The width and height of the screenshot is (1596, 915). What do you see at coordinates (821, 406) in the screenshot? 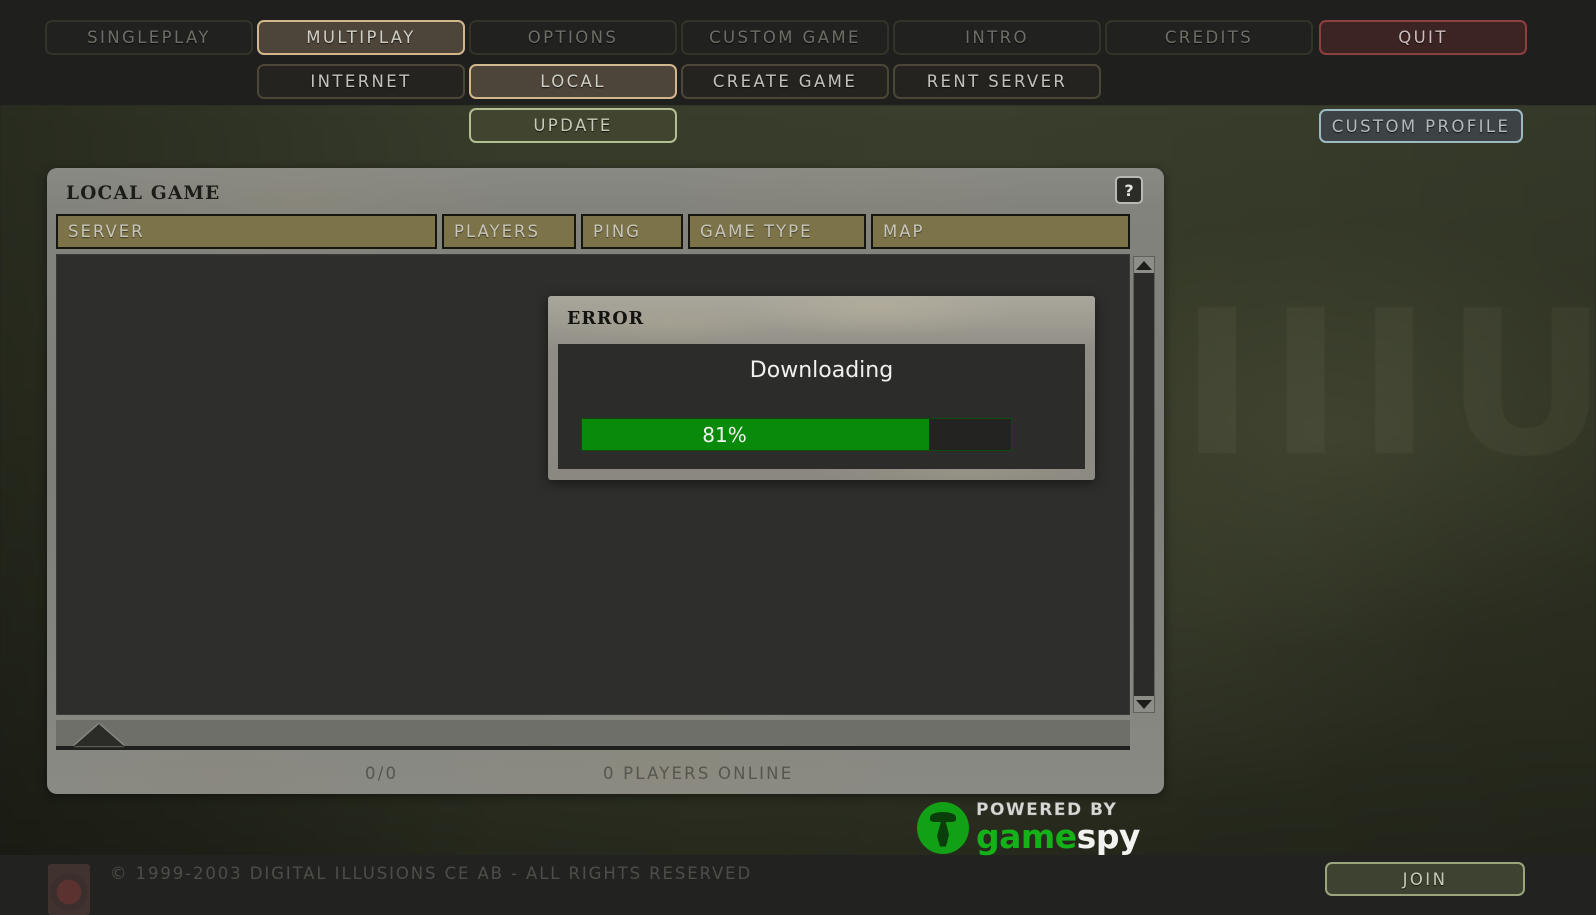
I see `dialog-body: Downloading 81%` at bounding box center [821, 406].